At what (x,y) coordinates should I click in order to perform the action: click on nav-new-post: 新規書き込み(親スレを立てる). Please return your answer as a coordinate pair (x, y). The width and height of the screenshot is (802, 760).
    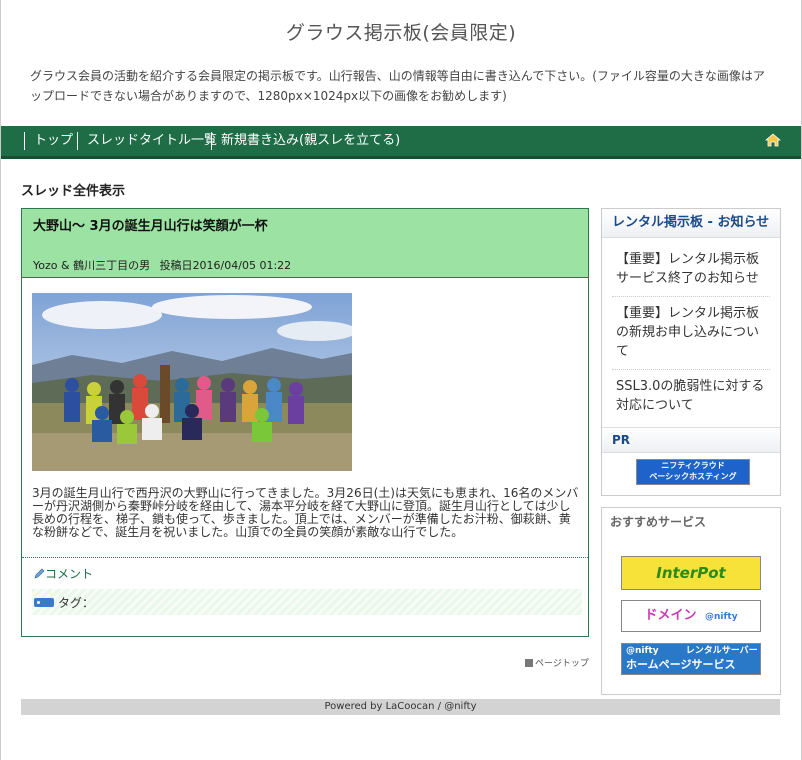
    Looking at the image, I should click on (305, 141).